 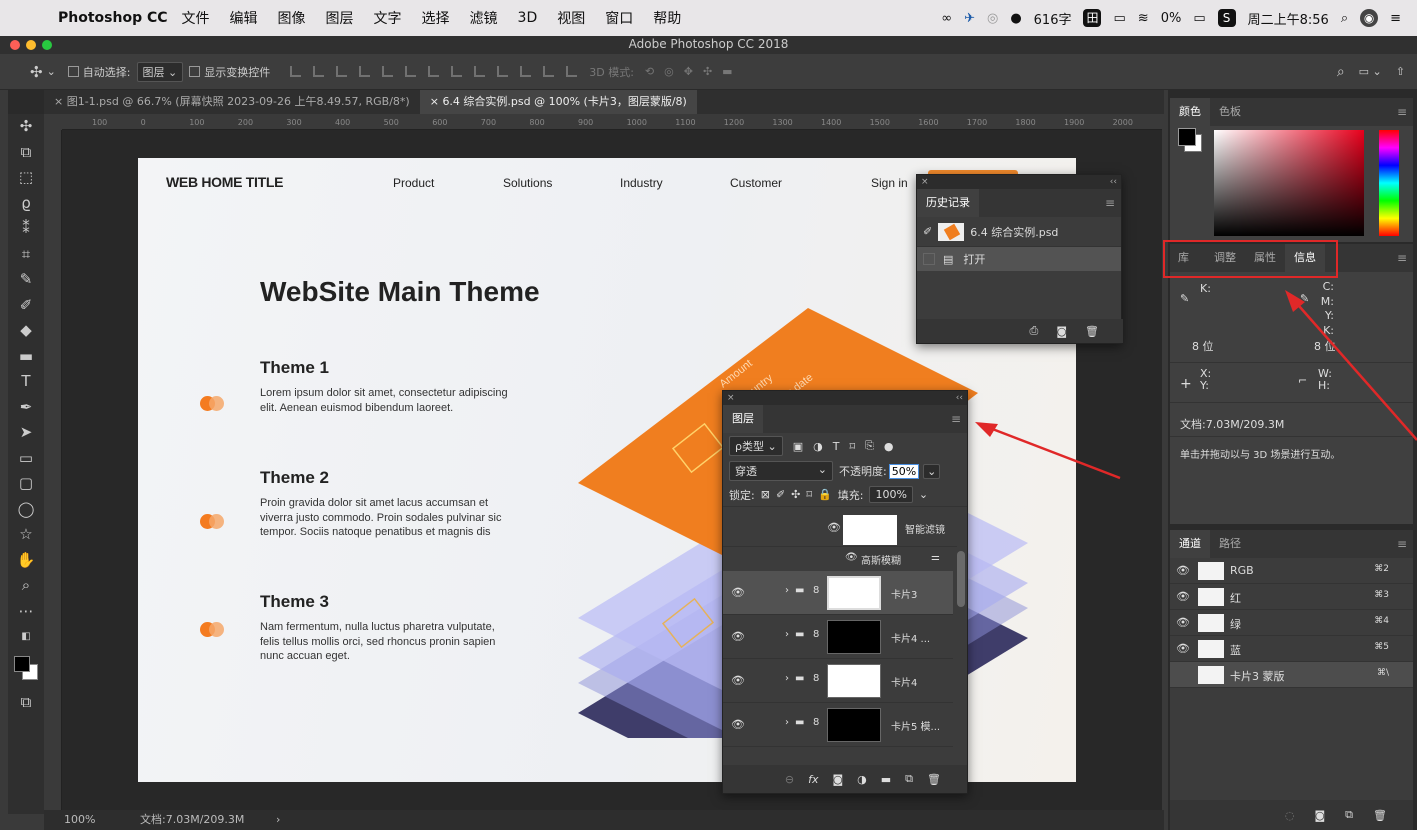 What do you see at coordinates (1402, 258) in the screenshot?
I see `info-menu-icon: ≡` at bounding box center [1402, 258].